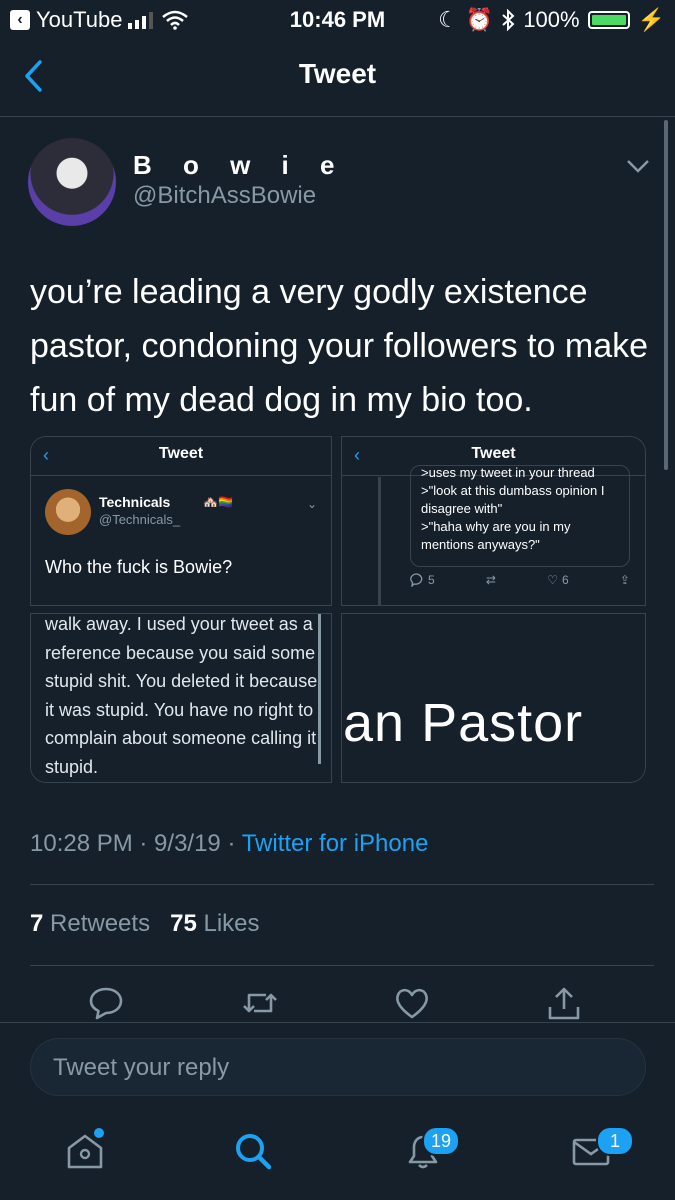 This screenshot has width=675, height=1200. I want to click on share-icon: ⇪, so click(624, 580).